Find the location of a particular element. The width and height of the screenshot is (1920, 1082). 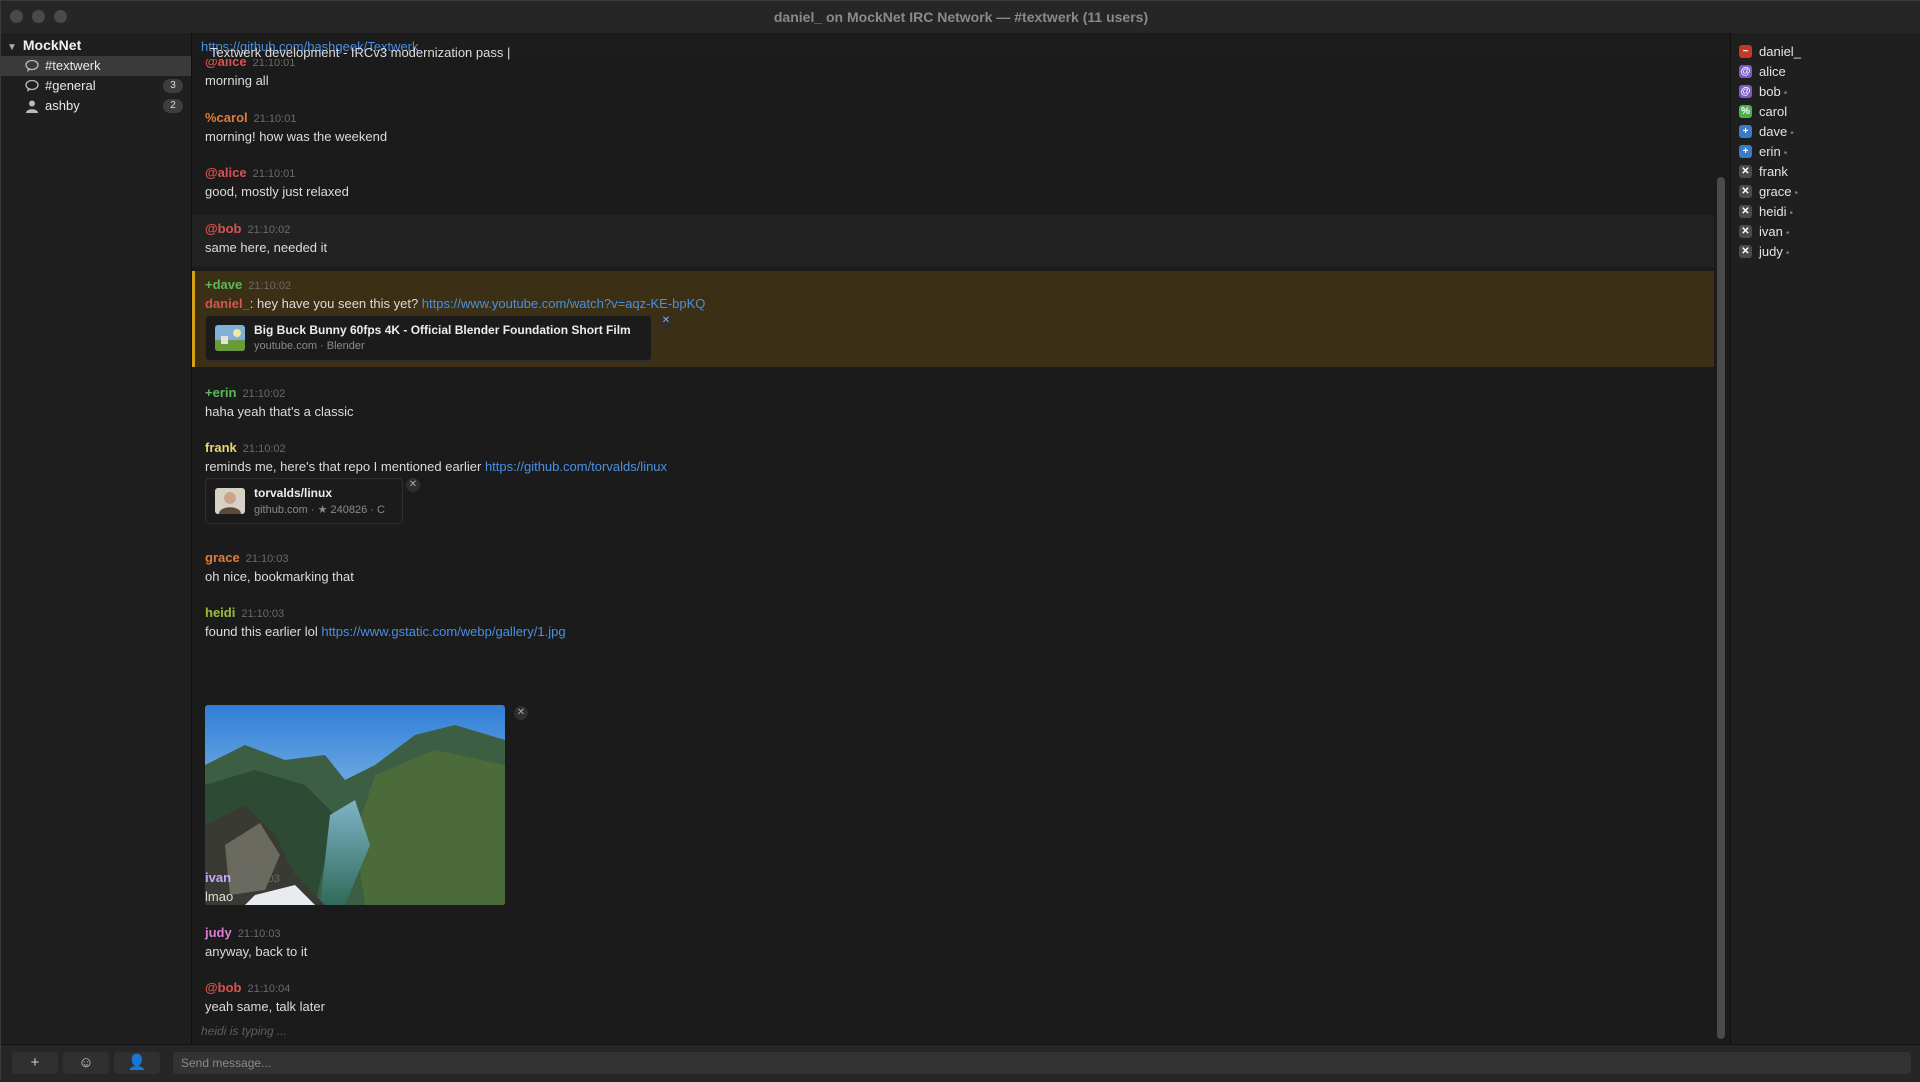

sidebar-item-general: #general 3 is located at coordinates (96, 86).